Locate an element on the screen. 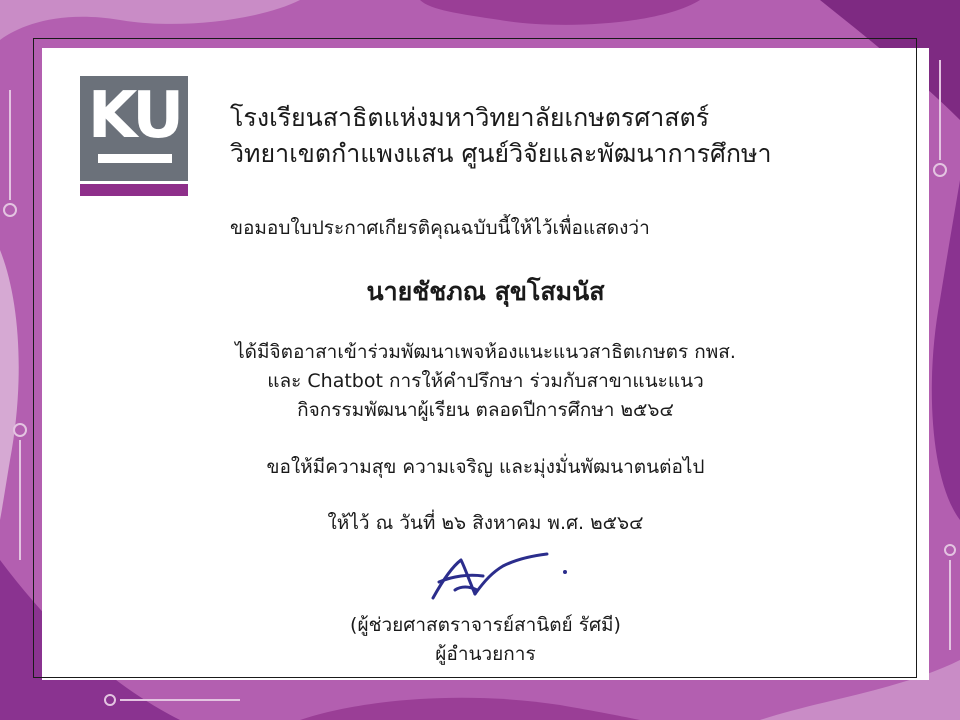 The image size is (960, 720). logo-letters: KU is located at coordinates (135, 116).